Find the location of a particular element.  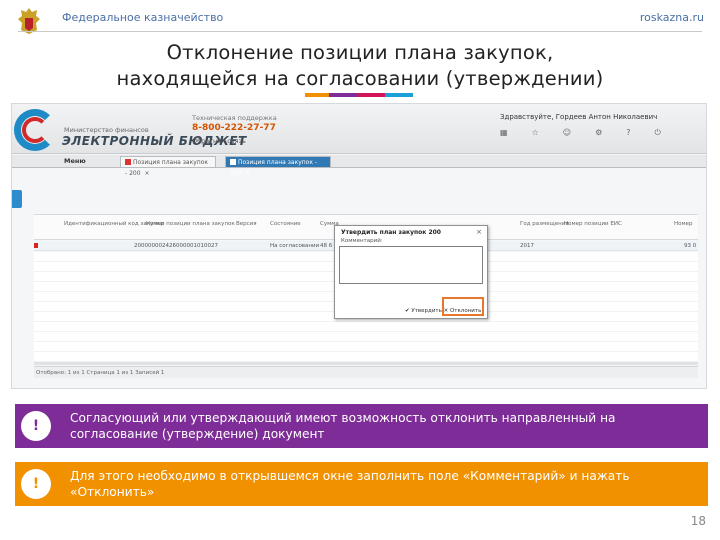

tab-plan-position: Позиция плана закупок - 200 × is located at coordinates (168, 166).